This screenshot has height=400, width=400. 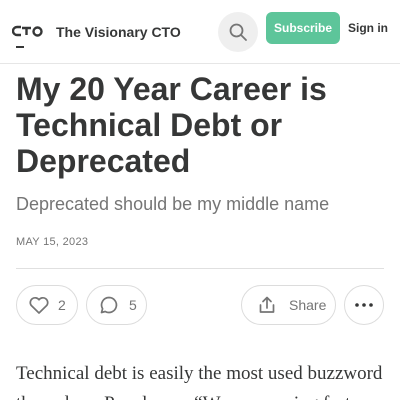 What do you see at coordinates (173, 204) in the screenshot?
I see `post-subtitle: Deprecated should be my middle name` at bounding box center [173, 204].